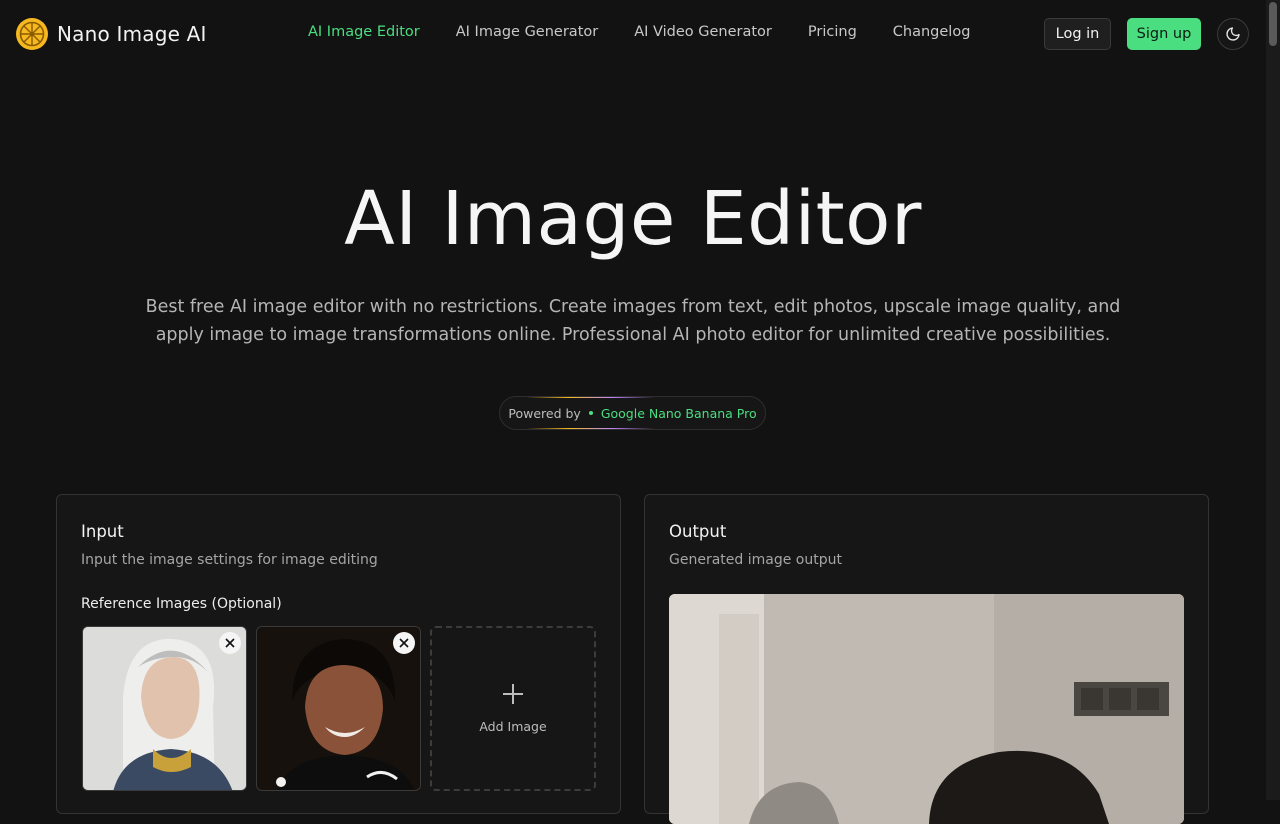 The width and height of the screenshot is (1280, 824). Describe the element at coordinates (527, 32) in the screenshot. I see `nav-ai-image-generator: AI Image Generator` at that location.